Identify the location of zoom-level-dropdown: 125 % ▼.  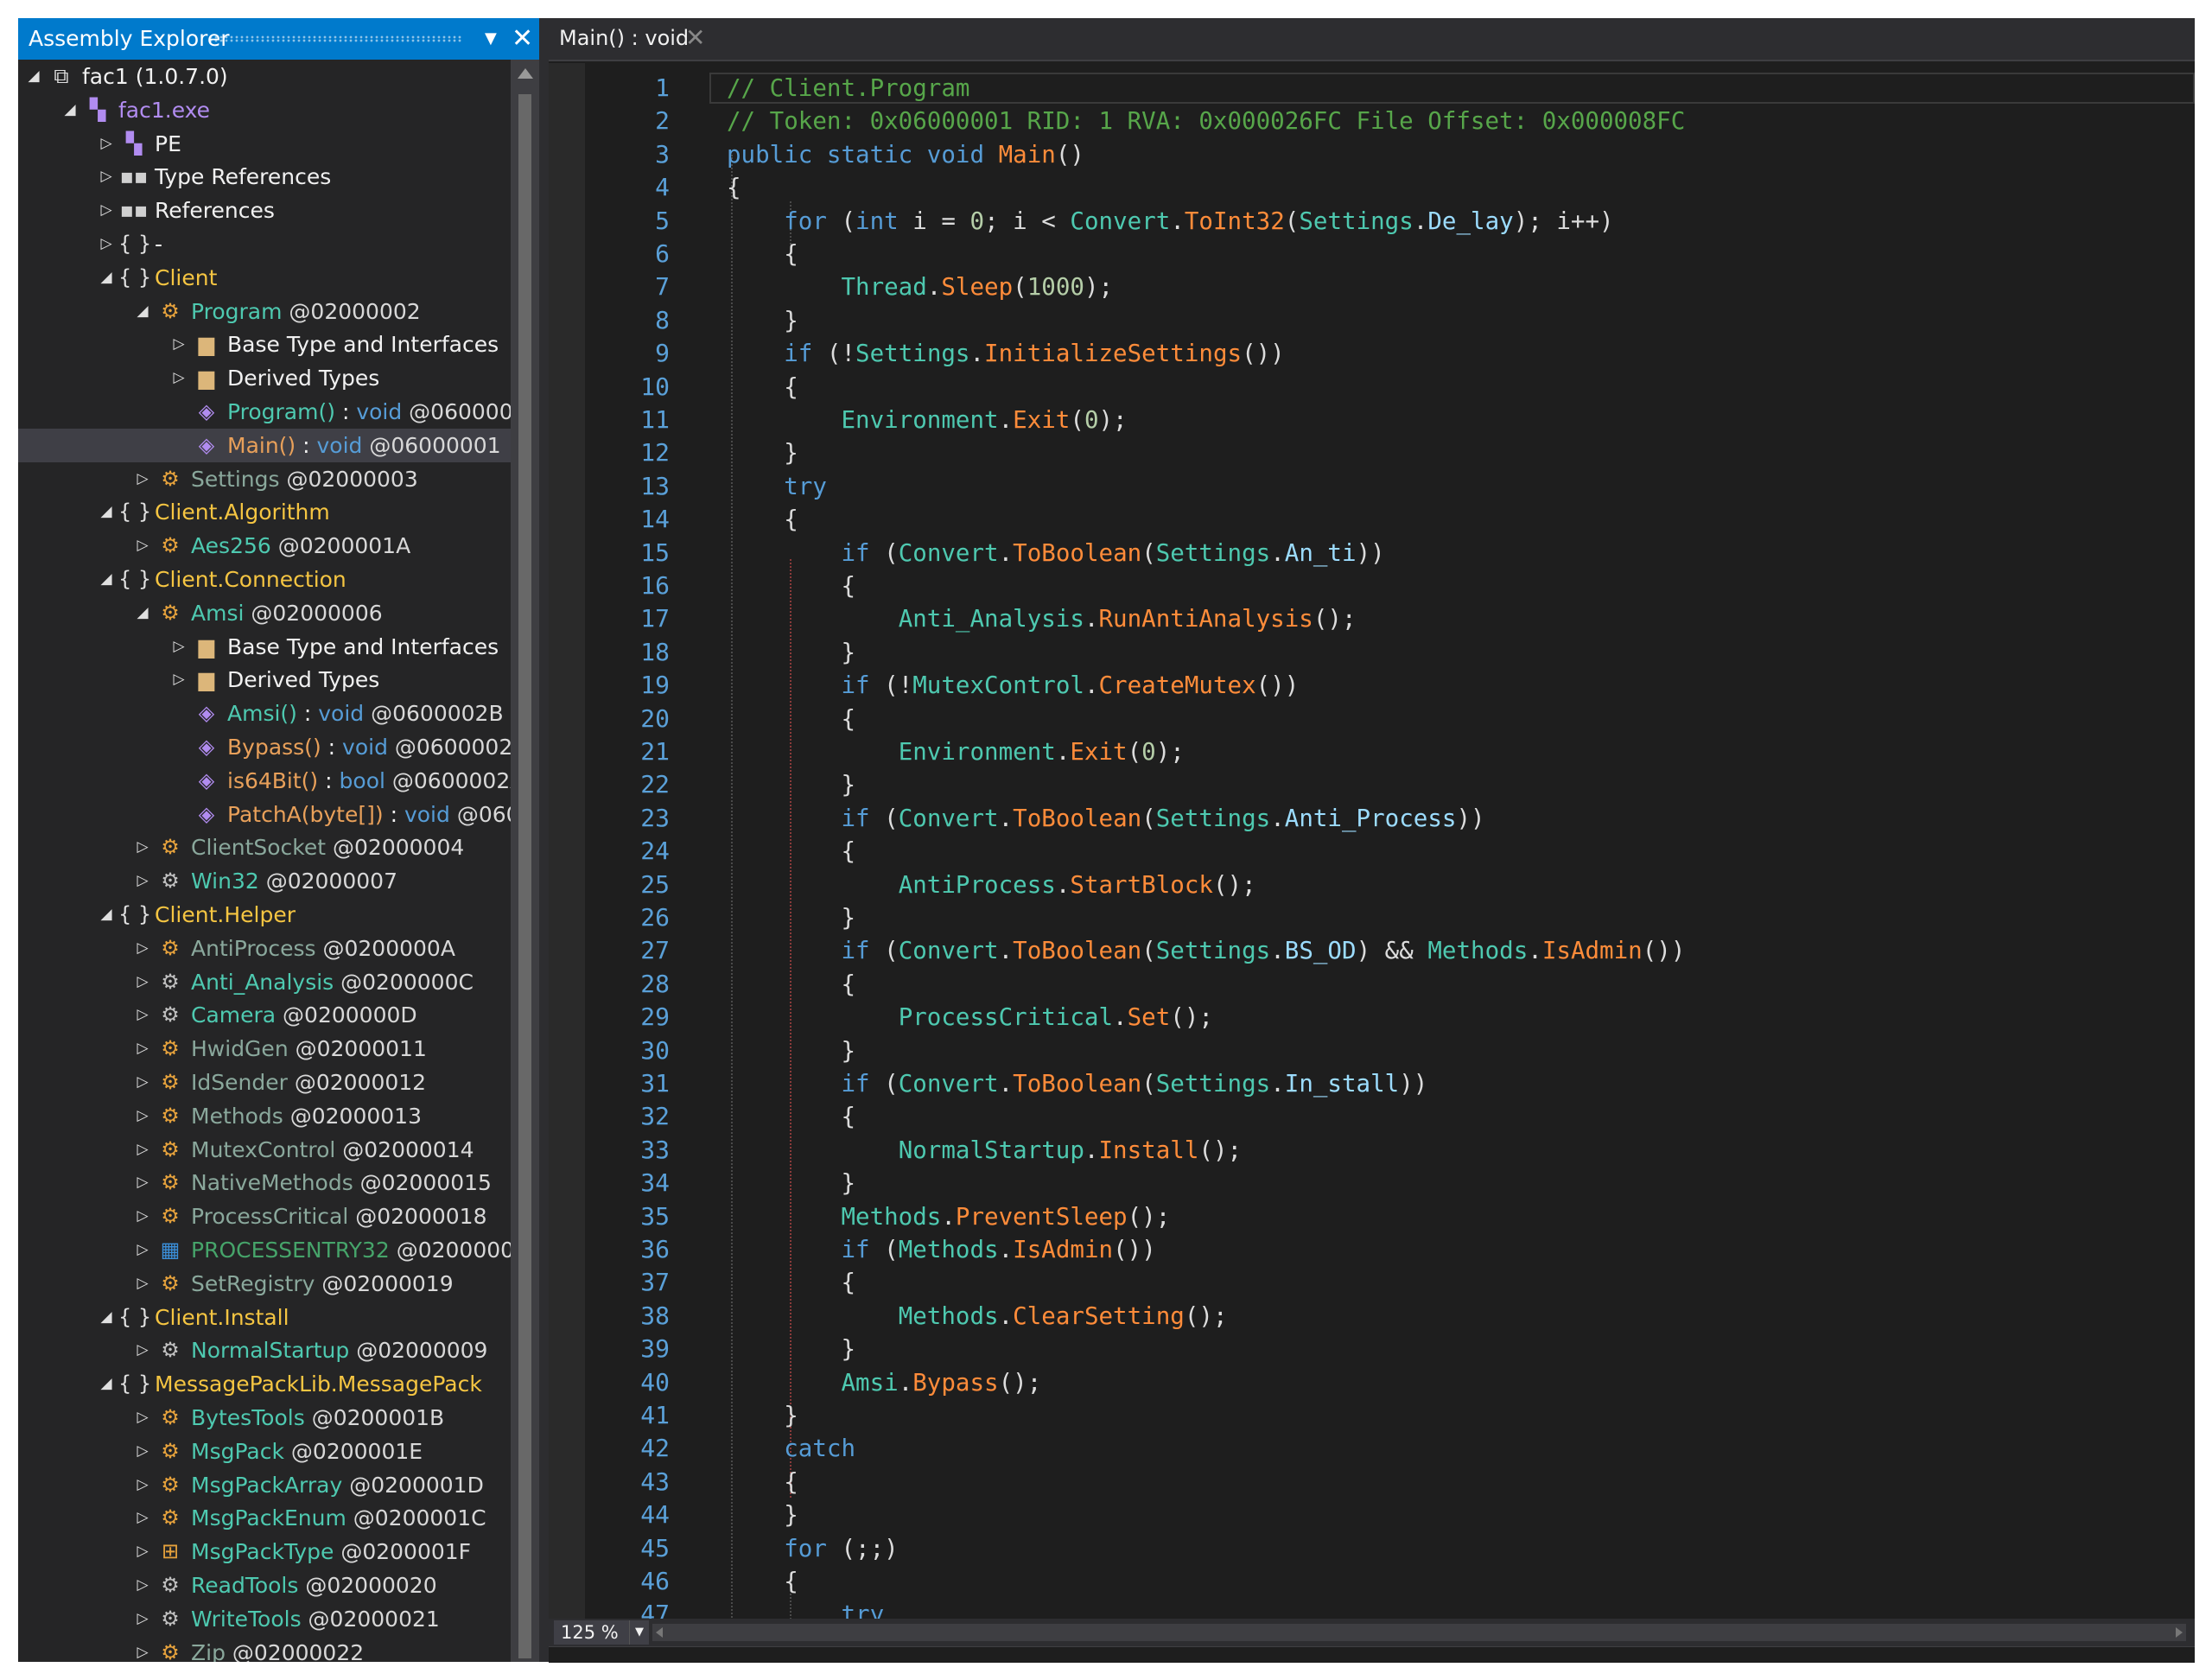
(601, 1632).